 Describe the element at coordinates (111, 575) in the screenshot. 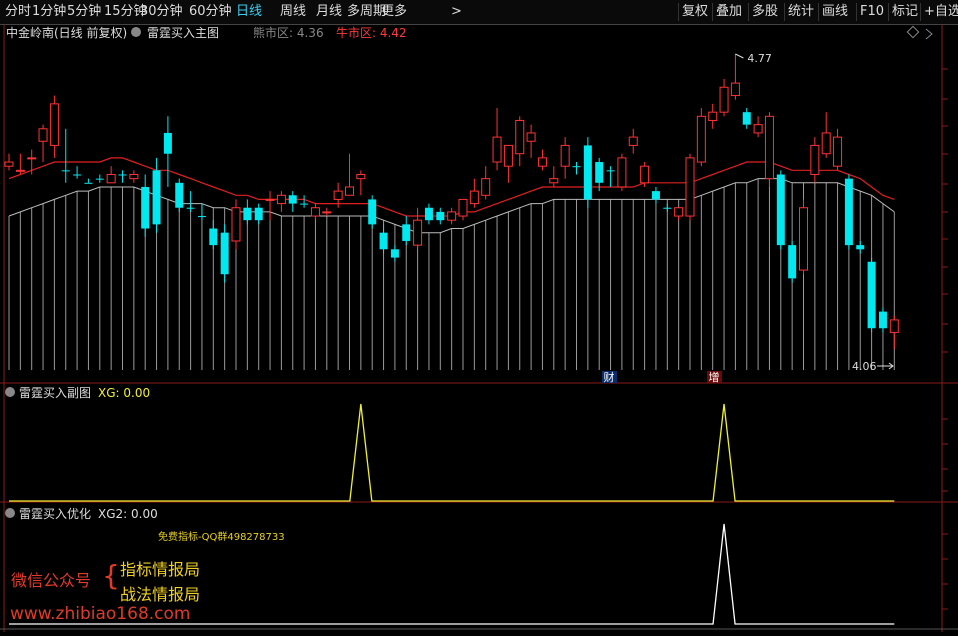

I see `watermark-brace: {` at that location.